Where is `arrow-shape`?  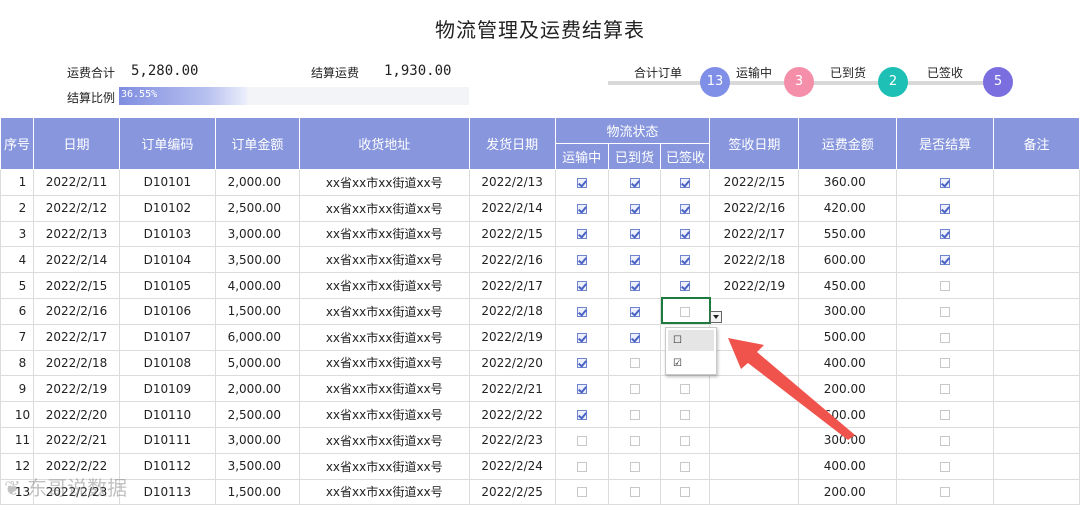
arrow-shape is located at coordinates (791, 389).